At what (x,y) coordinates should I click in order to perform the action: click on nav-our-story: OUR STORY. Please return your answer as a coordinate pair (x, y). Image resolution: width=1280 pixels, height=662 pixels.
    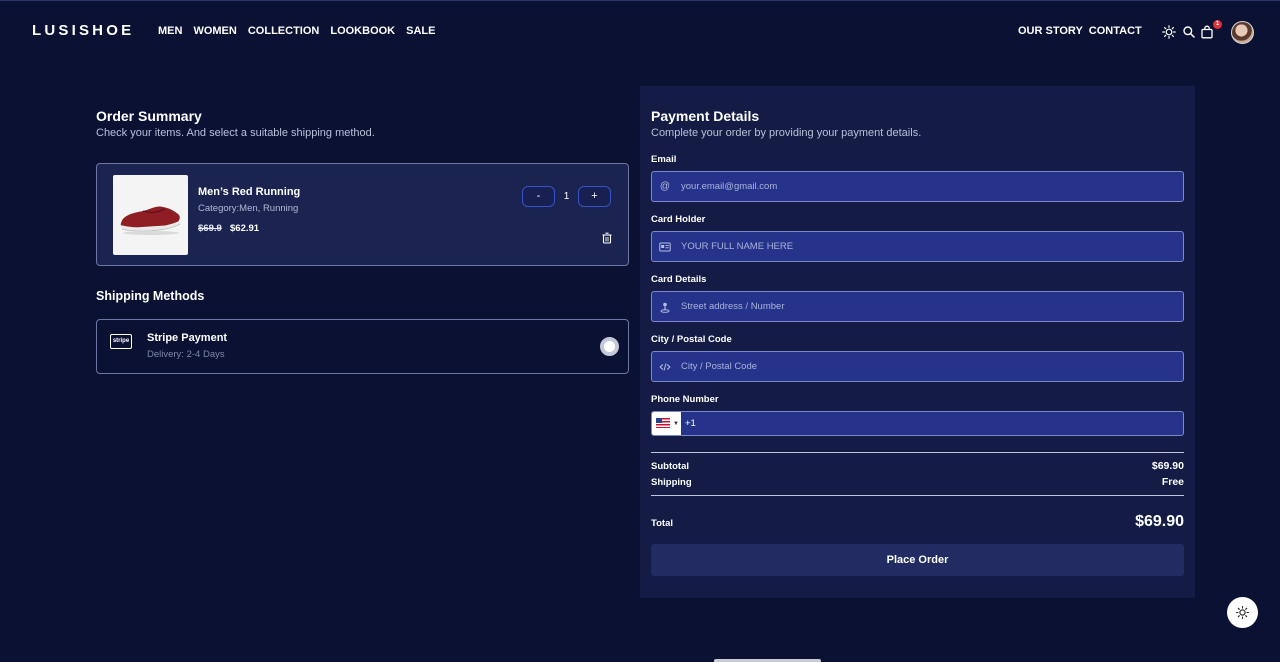
    Looking at the image, I should click on (1050, 31).